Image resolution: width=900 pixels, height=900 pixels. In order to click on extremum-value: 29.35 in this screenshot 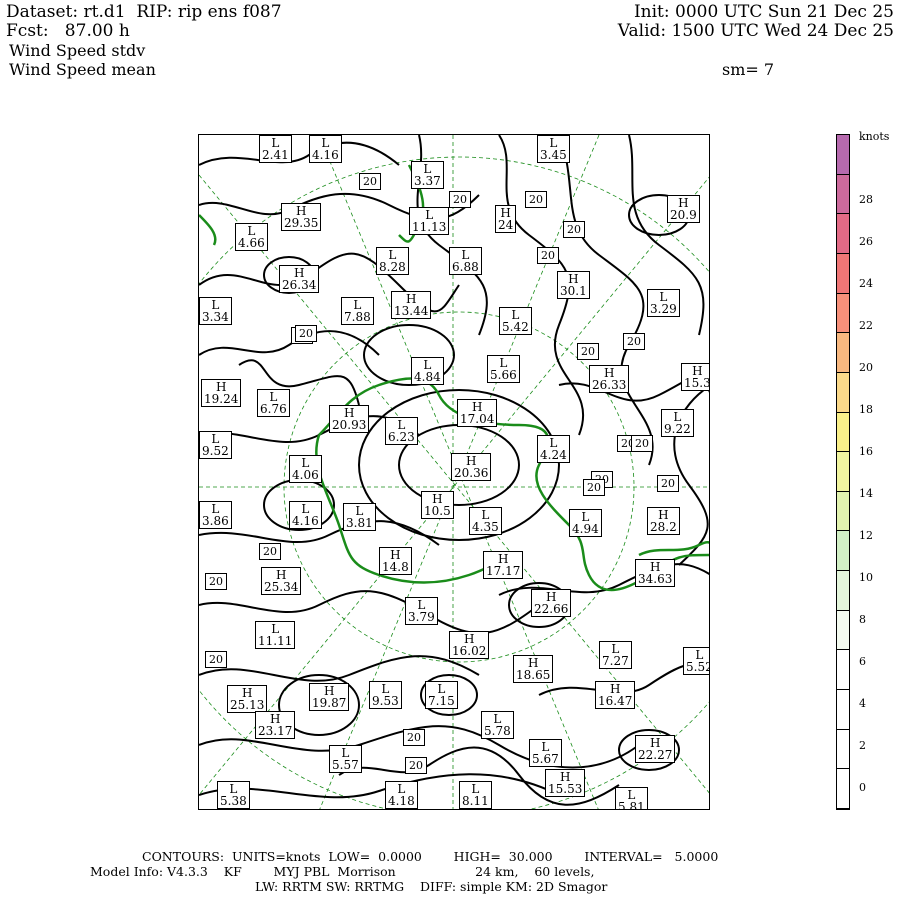, I will do `click(301, 223)`.